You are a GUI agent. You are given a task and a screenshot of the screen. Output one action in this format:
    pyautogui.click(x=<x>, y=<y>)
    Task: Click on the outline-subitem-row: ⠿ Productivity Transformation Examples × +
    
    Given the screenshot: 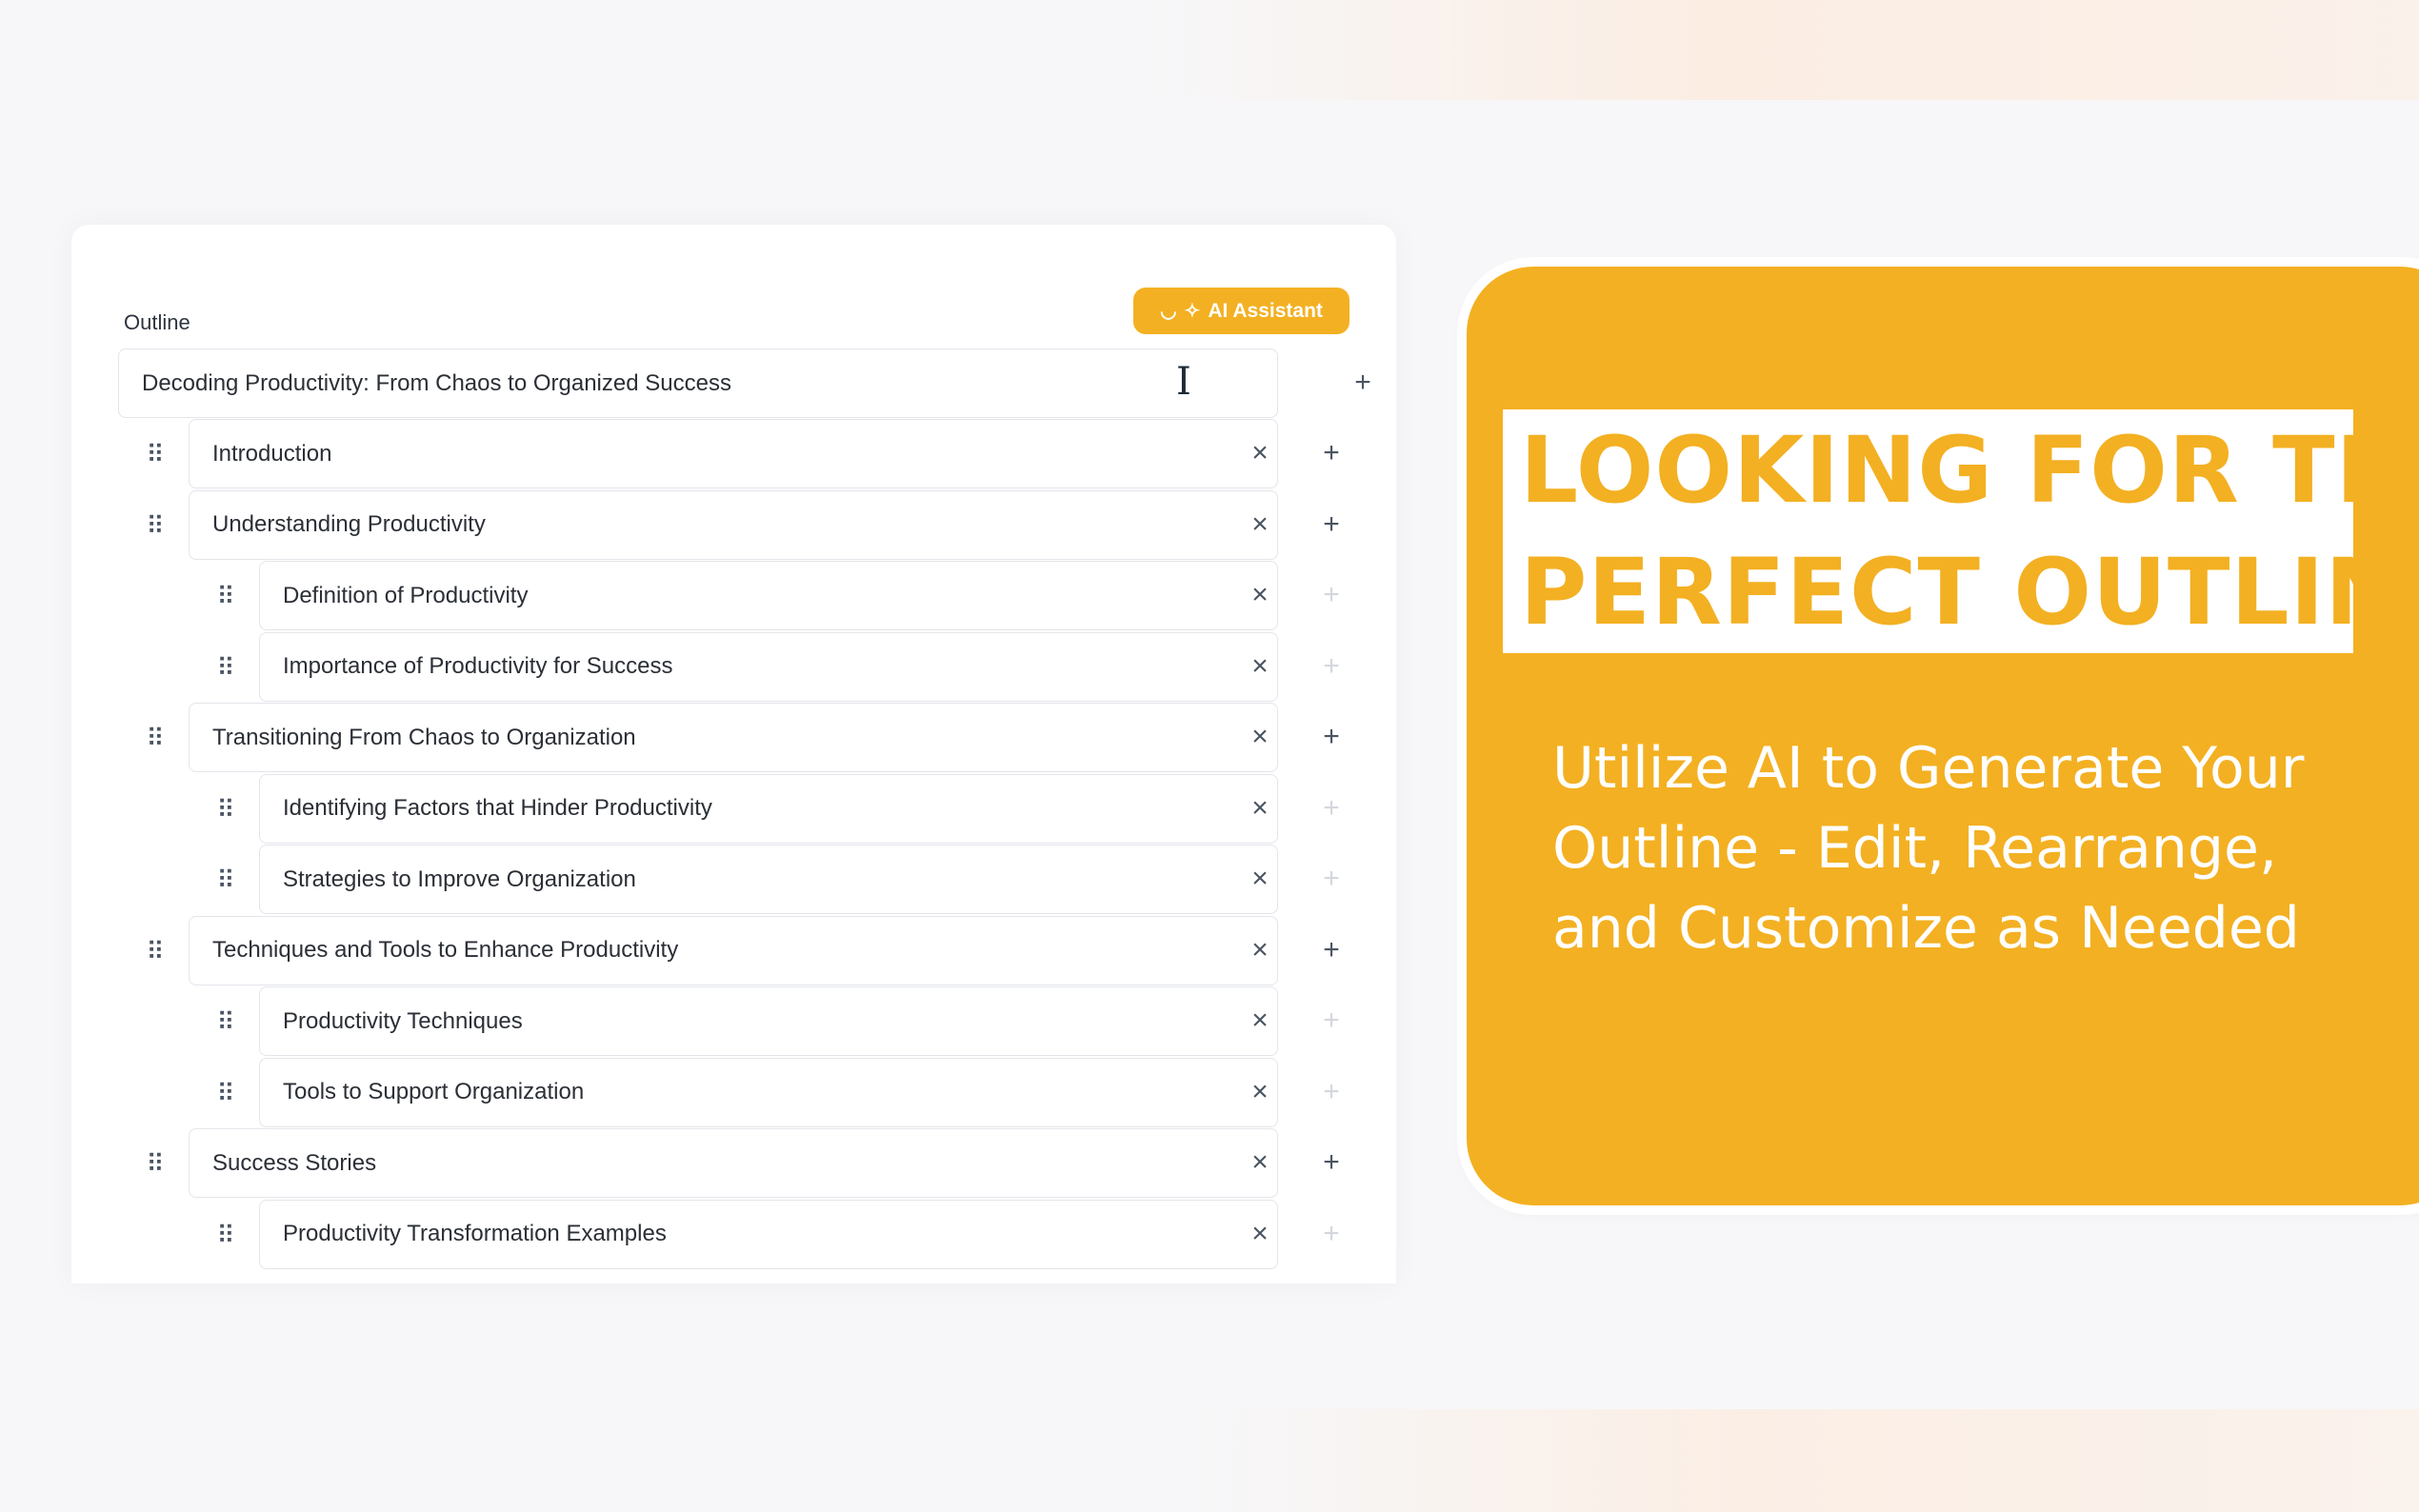 What is the action you would take?
    pyautogui.click(x=733, y=1235)
    